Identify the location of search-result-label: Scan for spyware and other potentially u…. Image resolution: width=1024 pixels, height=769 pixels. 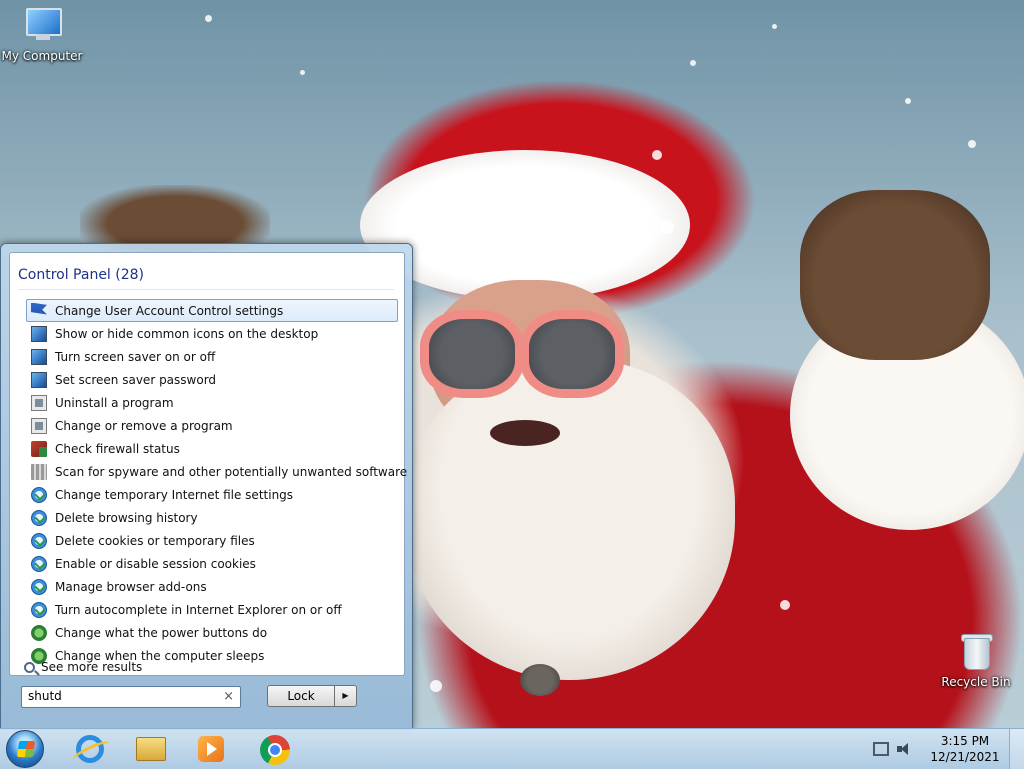
(231, 471).